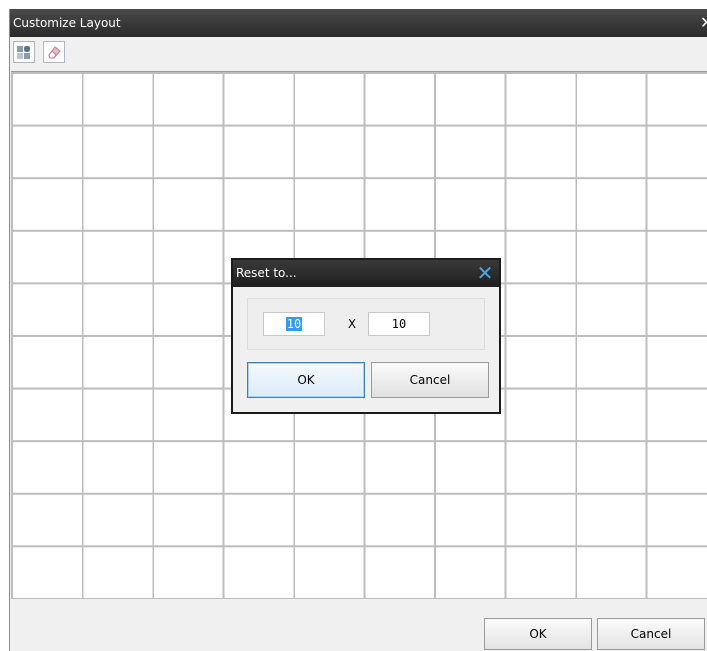 This screenshot has height=651, width=707. I want to click on footer: OK Cancel, so click(358, 625).